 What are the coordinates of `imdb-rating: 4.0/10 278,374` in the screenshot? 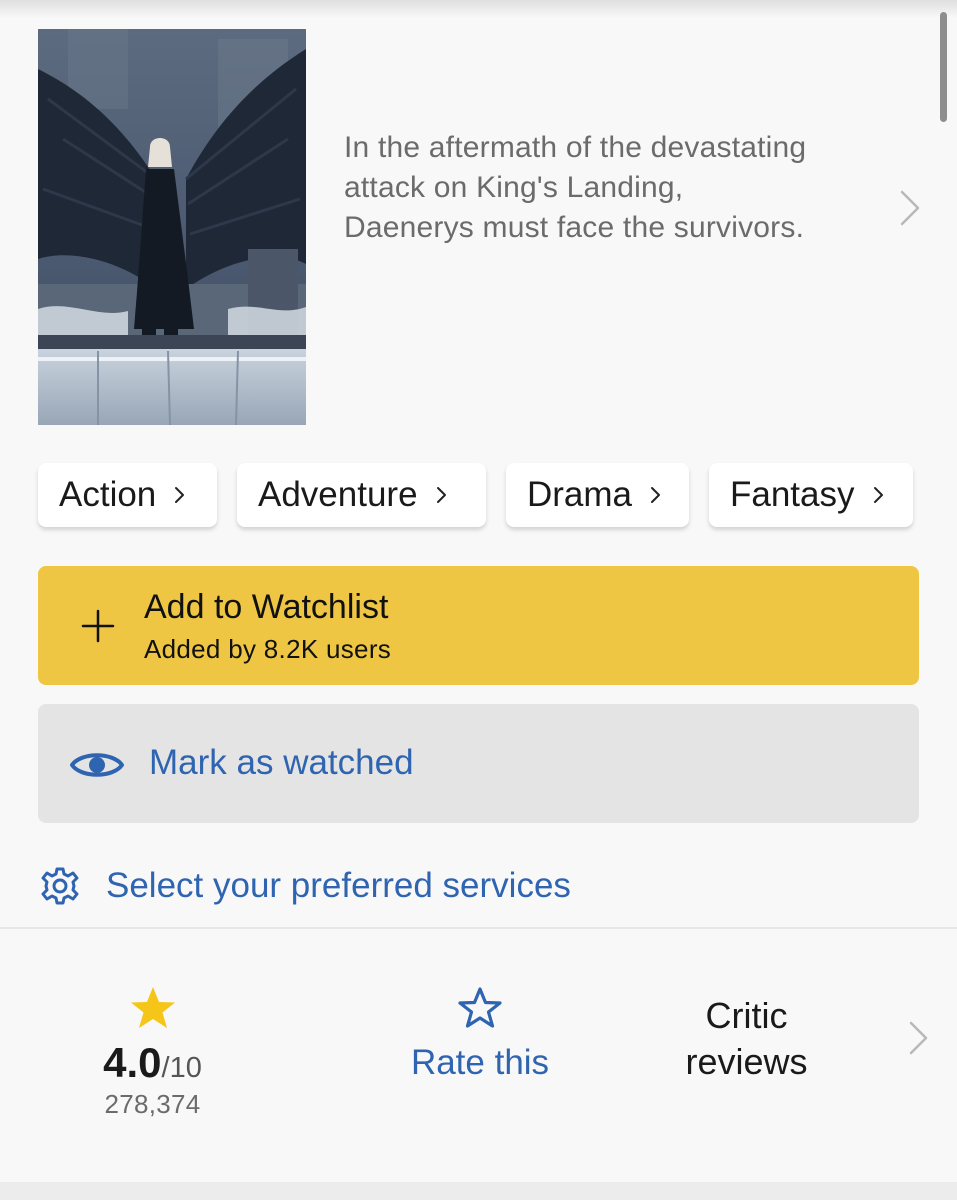 It's located at (152, 1052).